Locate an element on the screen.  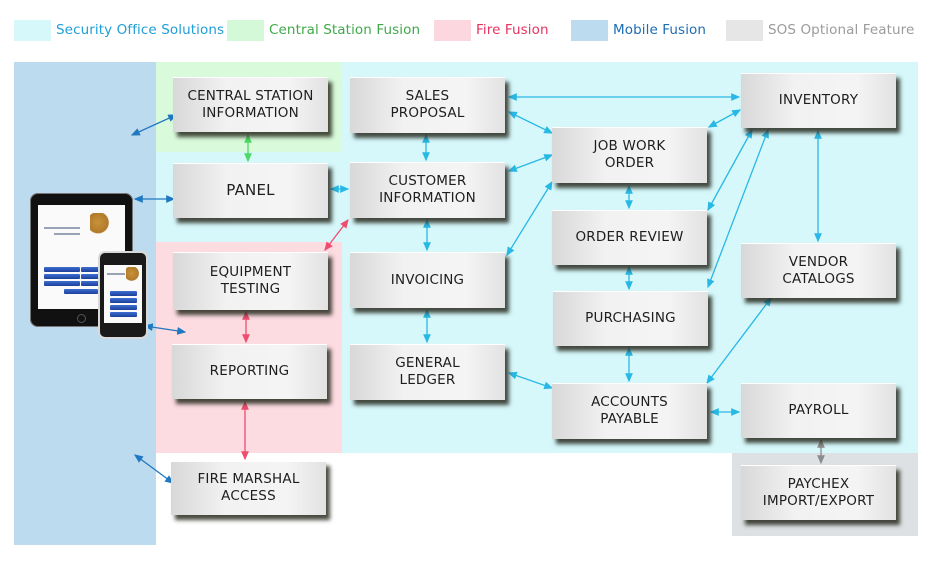
home-button-icon is located at coordinates (81, 318).